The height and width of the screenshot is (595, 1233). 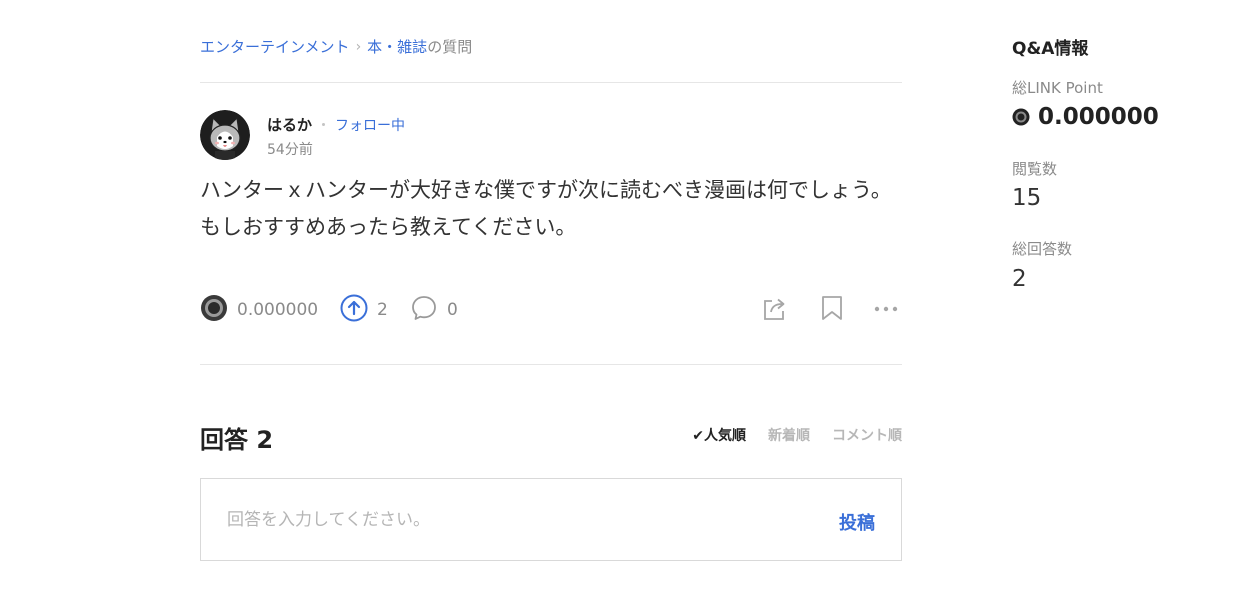 I want to click on link-point-total-value: 0.000000, so click(x=1098, y=117).